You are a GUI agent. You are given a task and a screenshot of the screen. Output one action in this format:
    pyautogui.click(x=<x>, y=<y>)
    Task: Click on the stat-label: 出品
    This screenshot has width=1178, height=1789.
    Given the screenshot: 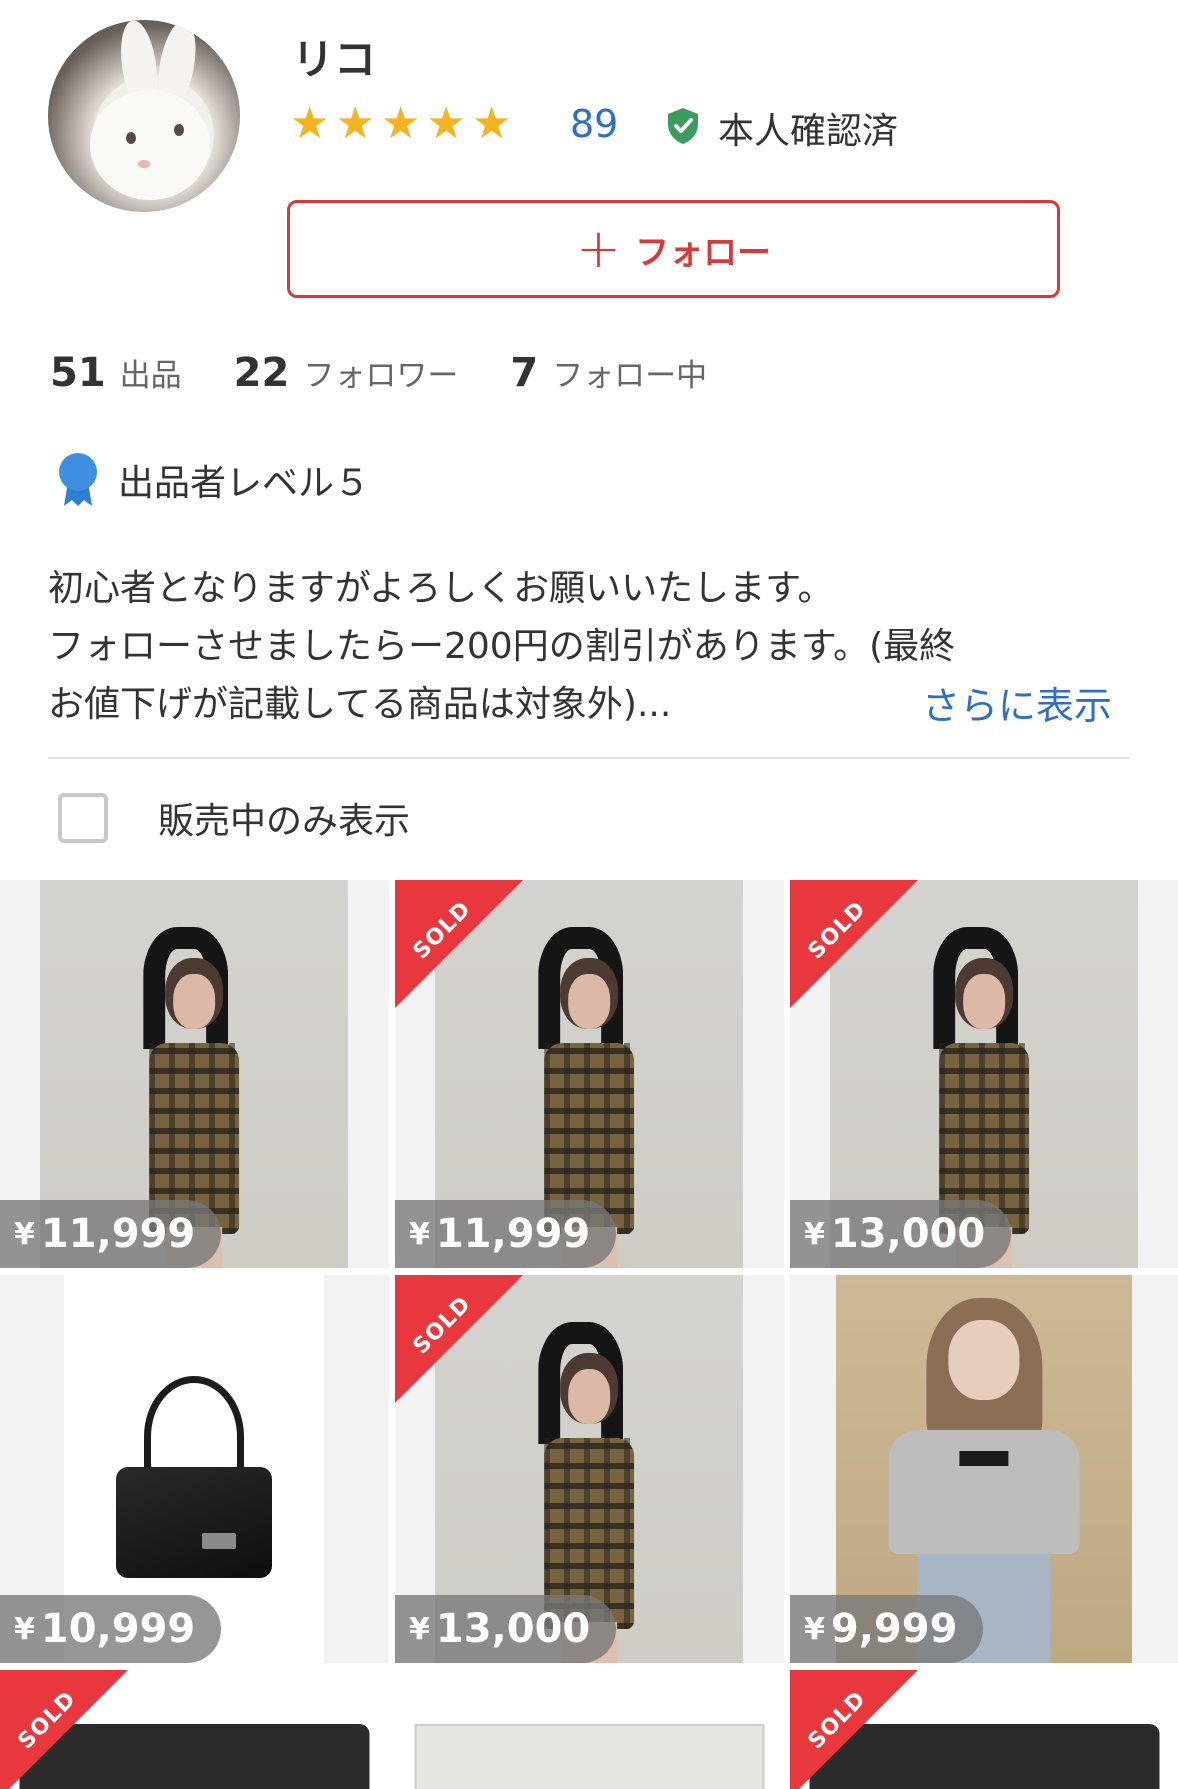 What is the action you would take?
    pyautogui.click(x=150, y=376)
    